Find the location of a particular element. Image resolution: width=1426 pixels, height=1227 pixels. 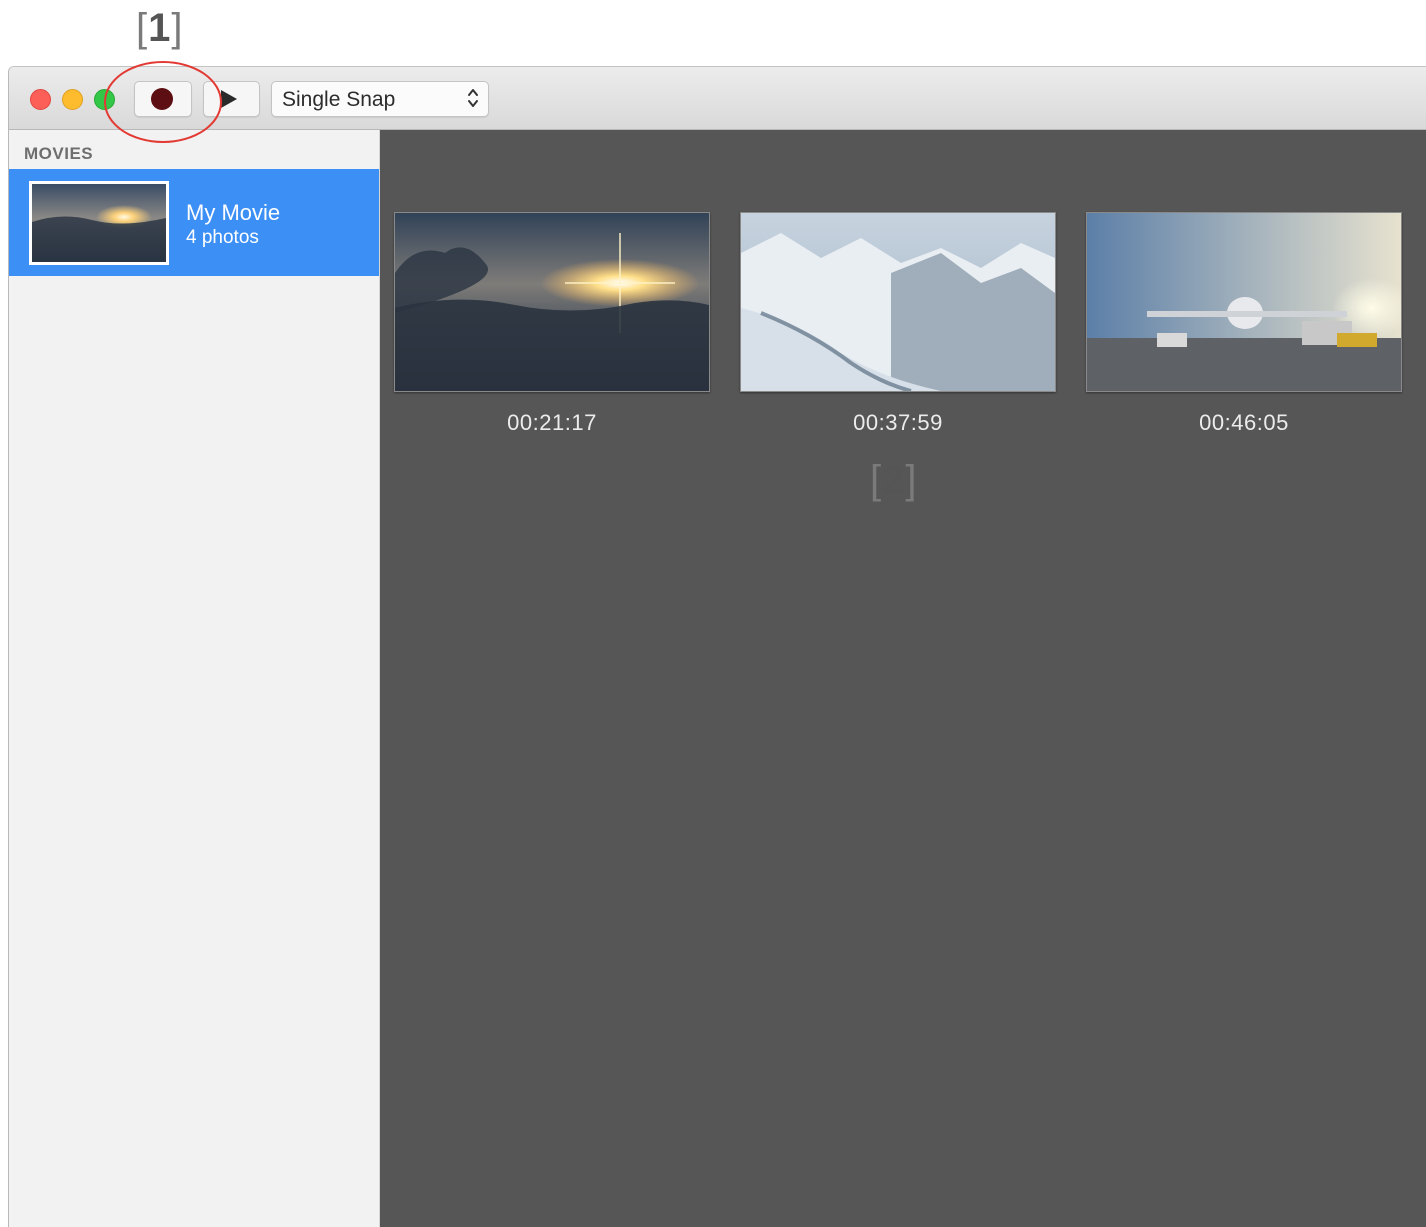

capture-mode-select: Single Snap is located at coordinates (380, 99).